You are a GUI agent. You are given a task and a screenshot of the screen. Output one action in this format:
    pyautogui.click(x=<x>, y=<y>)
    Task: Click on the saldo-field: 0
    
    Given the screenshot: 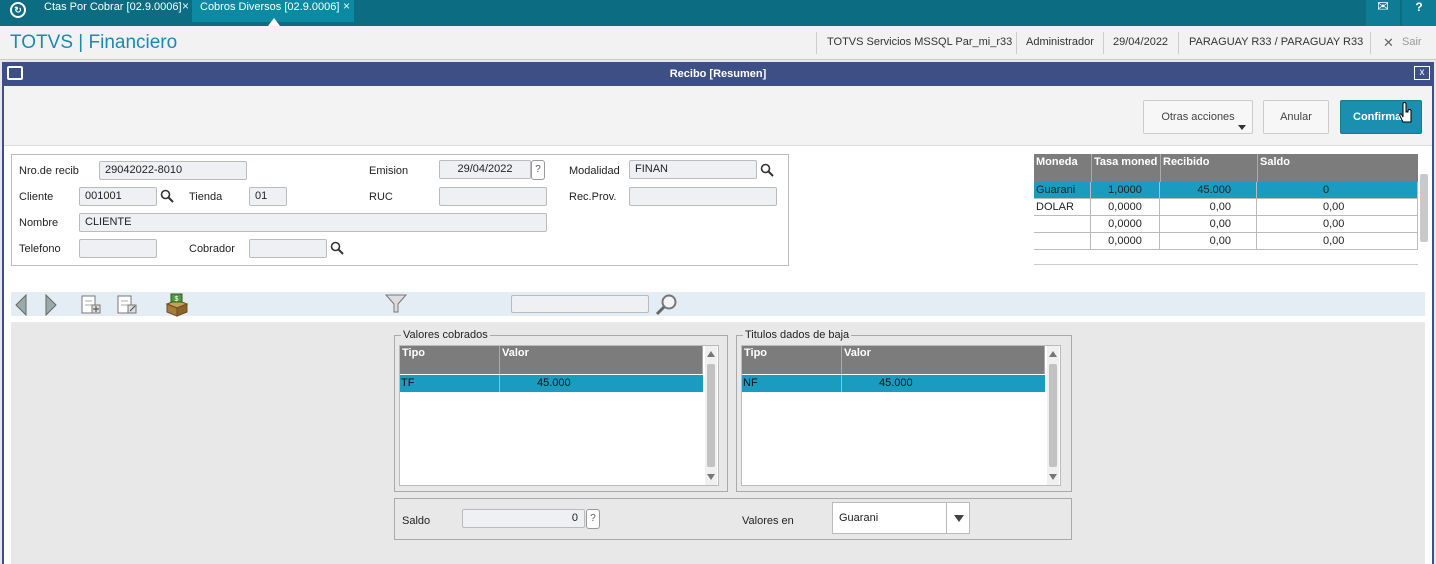 What is the action you would take?
    pyautogui.click(x=523, y=518)
    